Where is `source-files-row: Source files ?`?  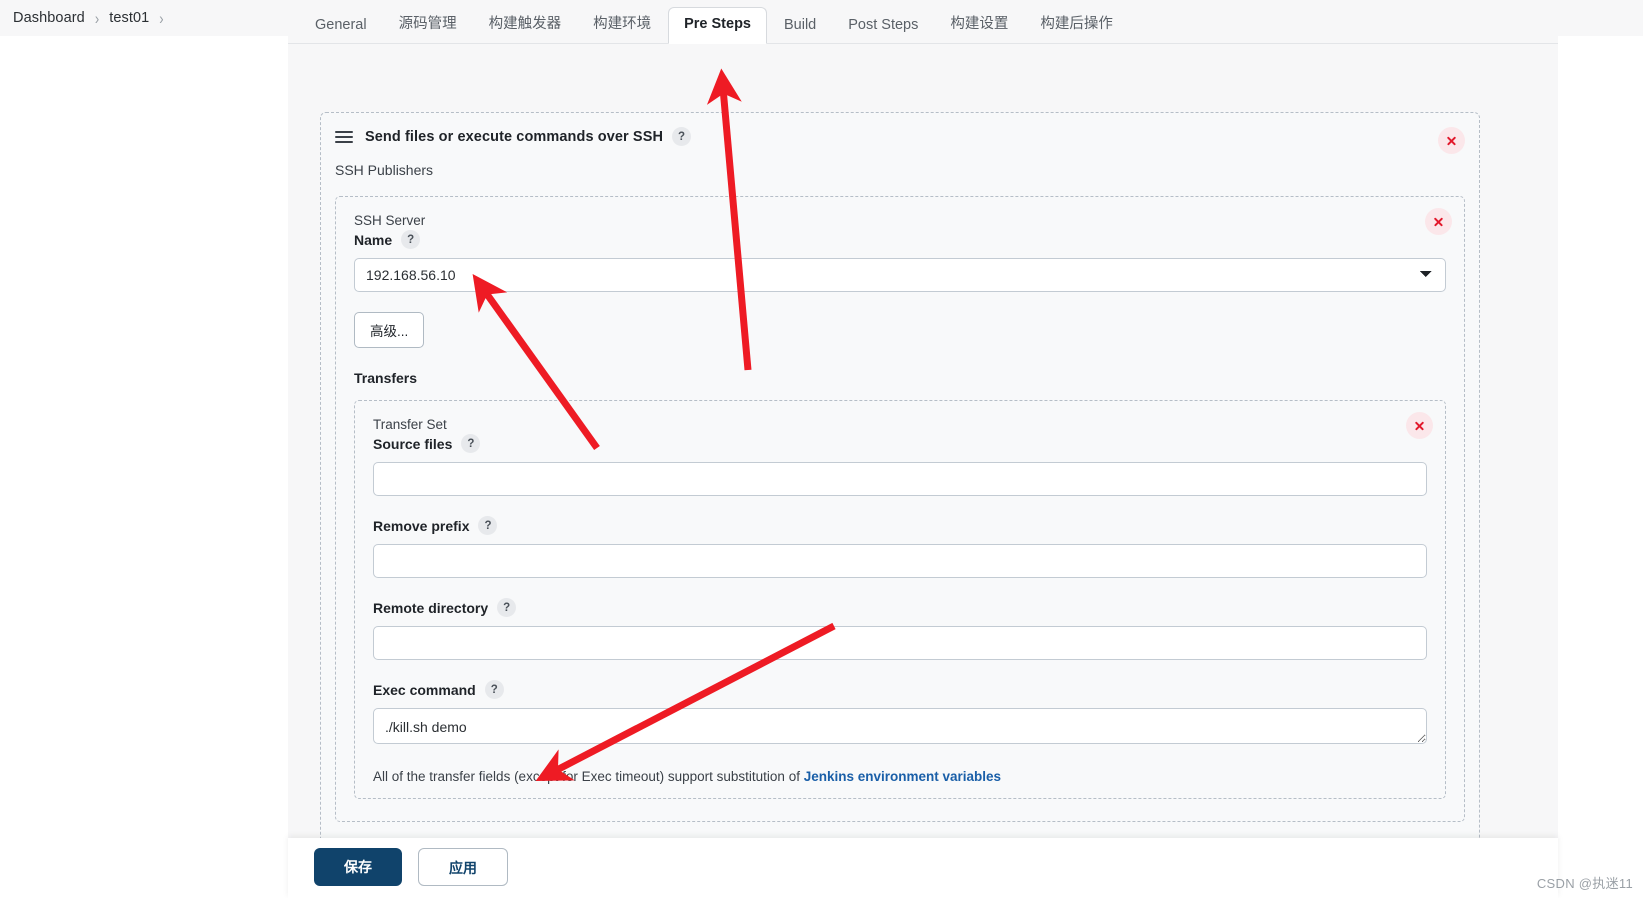 source-files-row: Source files ? is located at coordinates (900, 465).